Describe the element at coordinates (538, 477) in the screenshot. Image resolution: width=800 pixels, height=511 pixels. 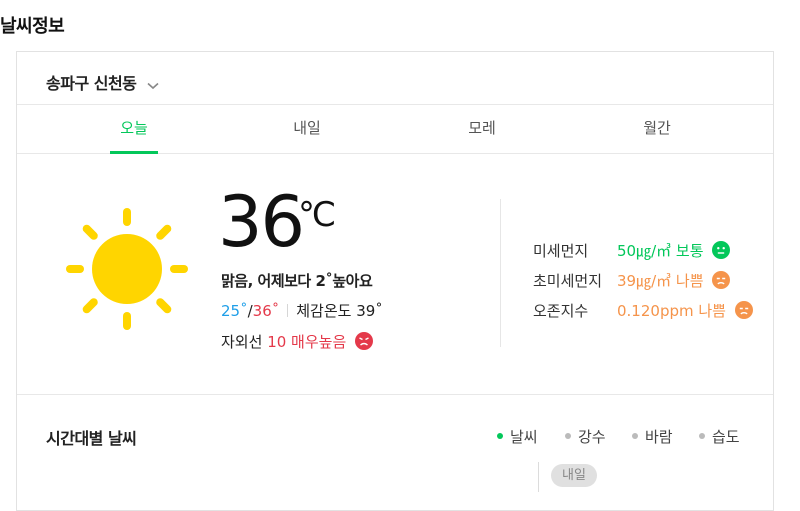
I see `timeline-divider` at that location.